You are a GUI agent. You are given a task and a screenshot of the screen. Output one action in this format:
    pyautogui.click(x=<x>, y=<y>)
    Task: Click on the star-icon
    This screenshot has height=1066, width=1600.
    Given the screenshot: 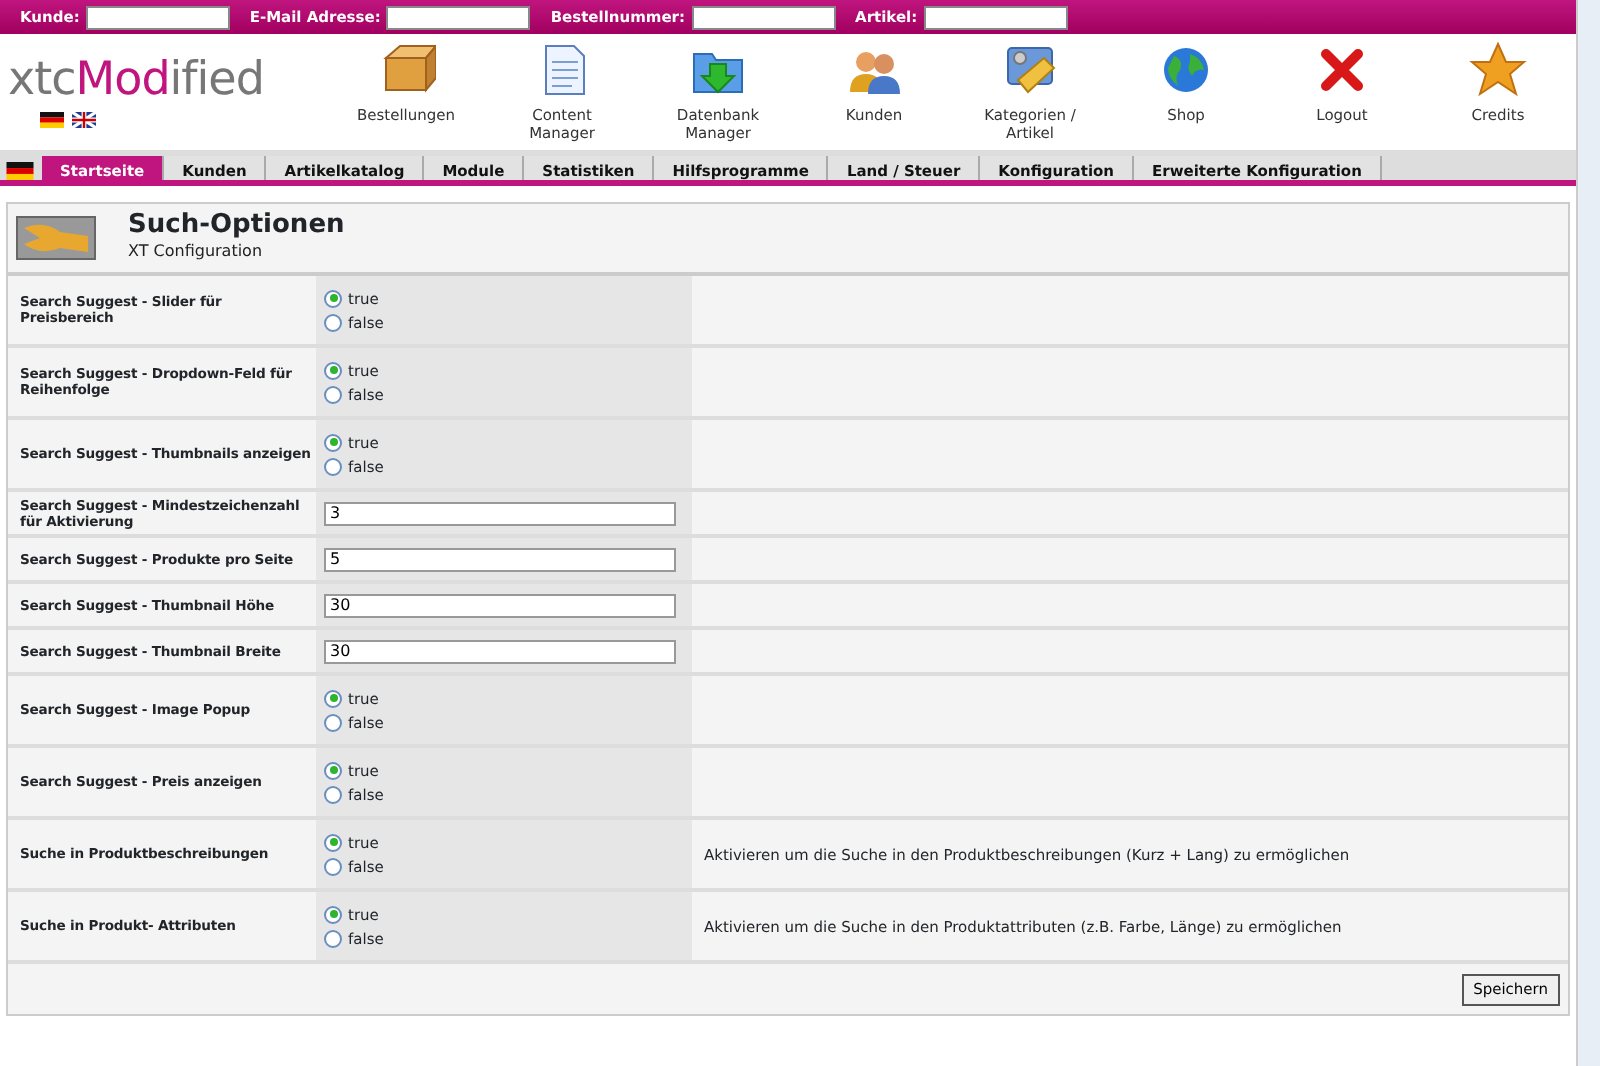 What is the action you would take?
    pyautogui.click(x=1498, y=70)
    